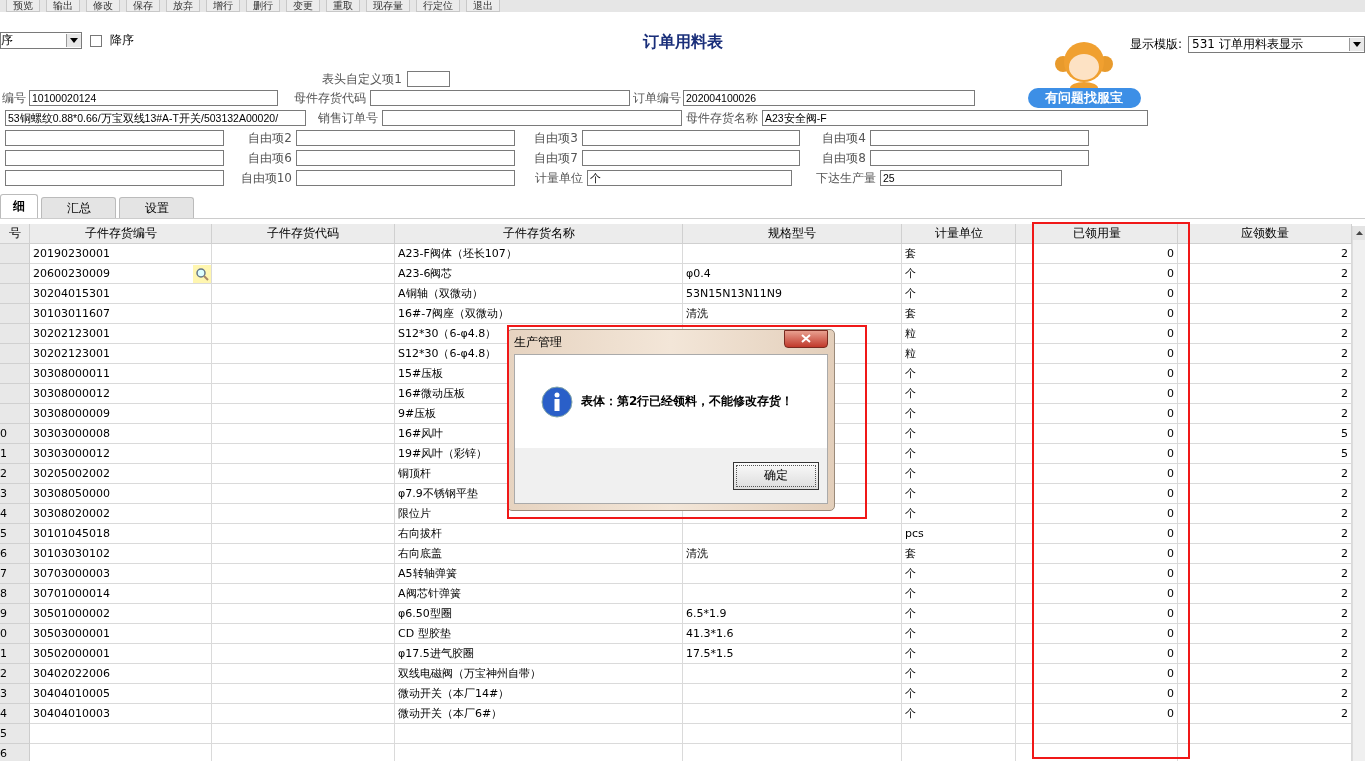 The height and width of the screenshot is (761, 1365). I want to click on toolbar-button: 变更, so click(303, 6).